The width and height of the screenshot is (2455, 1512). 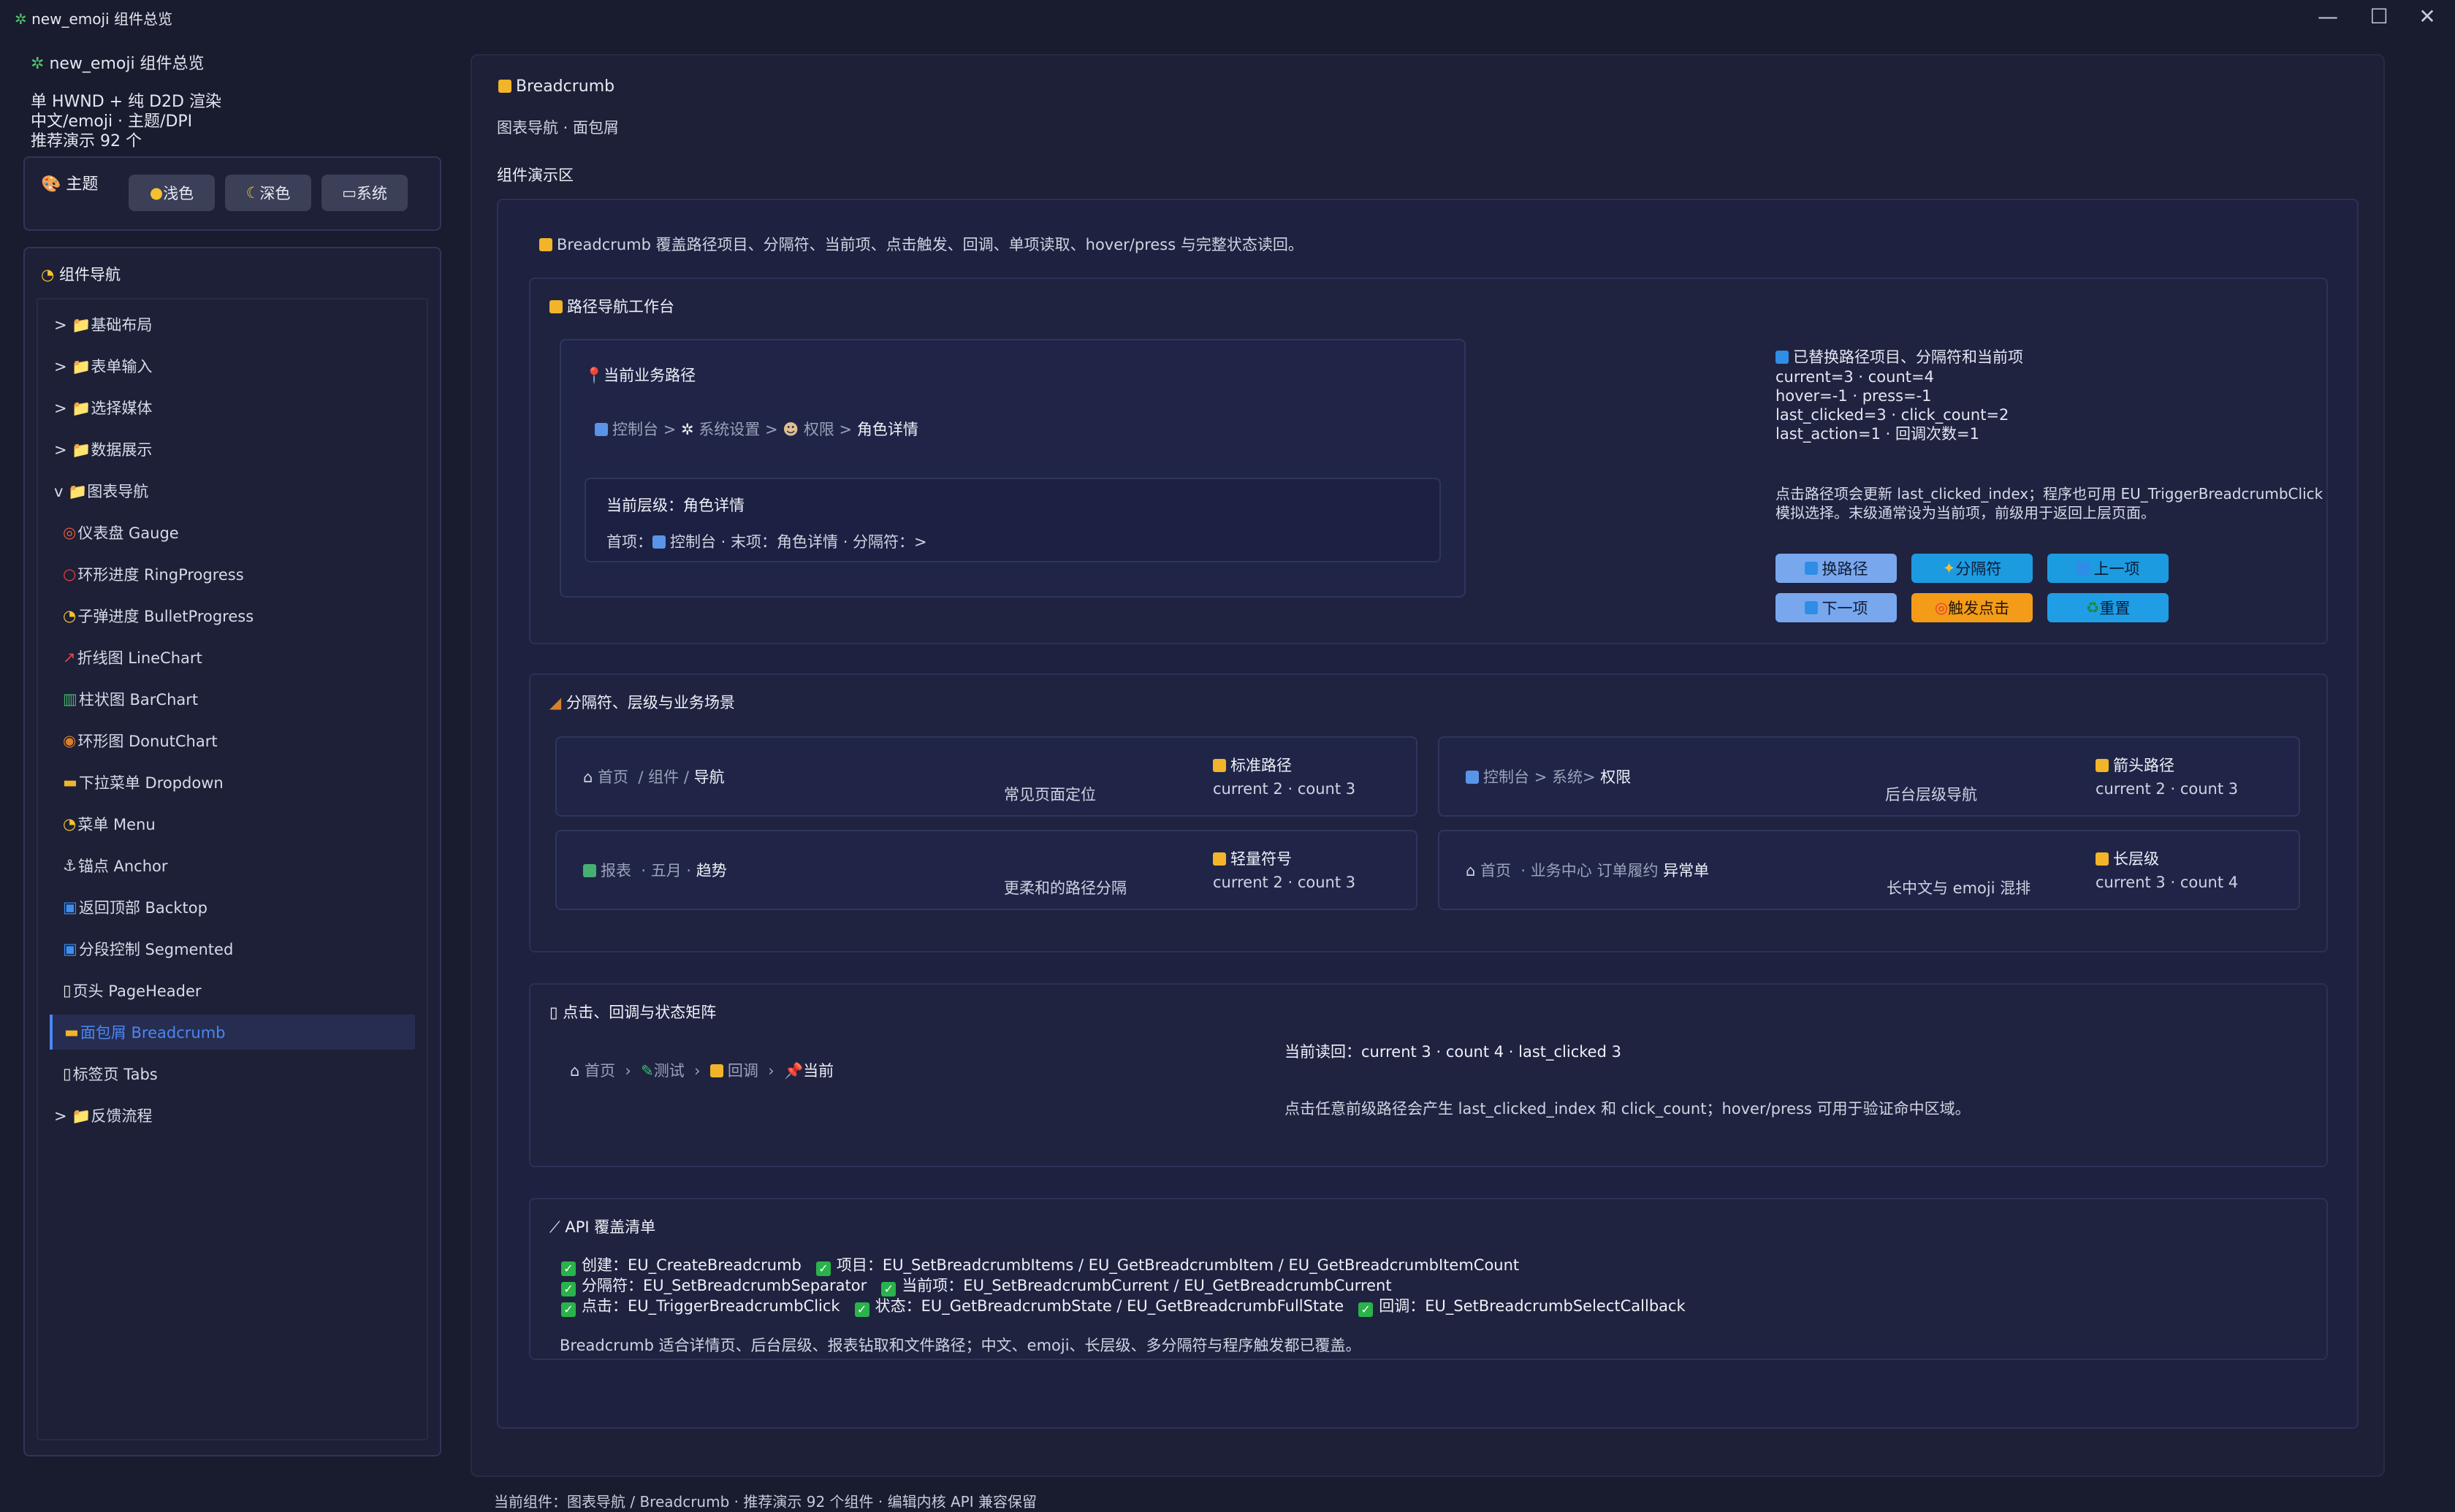 What do you see at coordinates (2167, 882) in the screenshot?
I see `scenario-stat: current 3 · count 4` at bounding box center [2167, 882].